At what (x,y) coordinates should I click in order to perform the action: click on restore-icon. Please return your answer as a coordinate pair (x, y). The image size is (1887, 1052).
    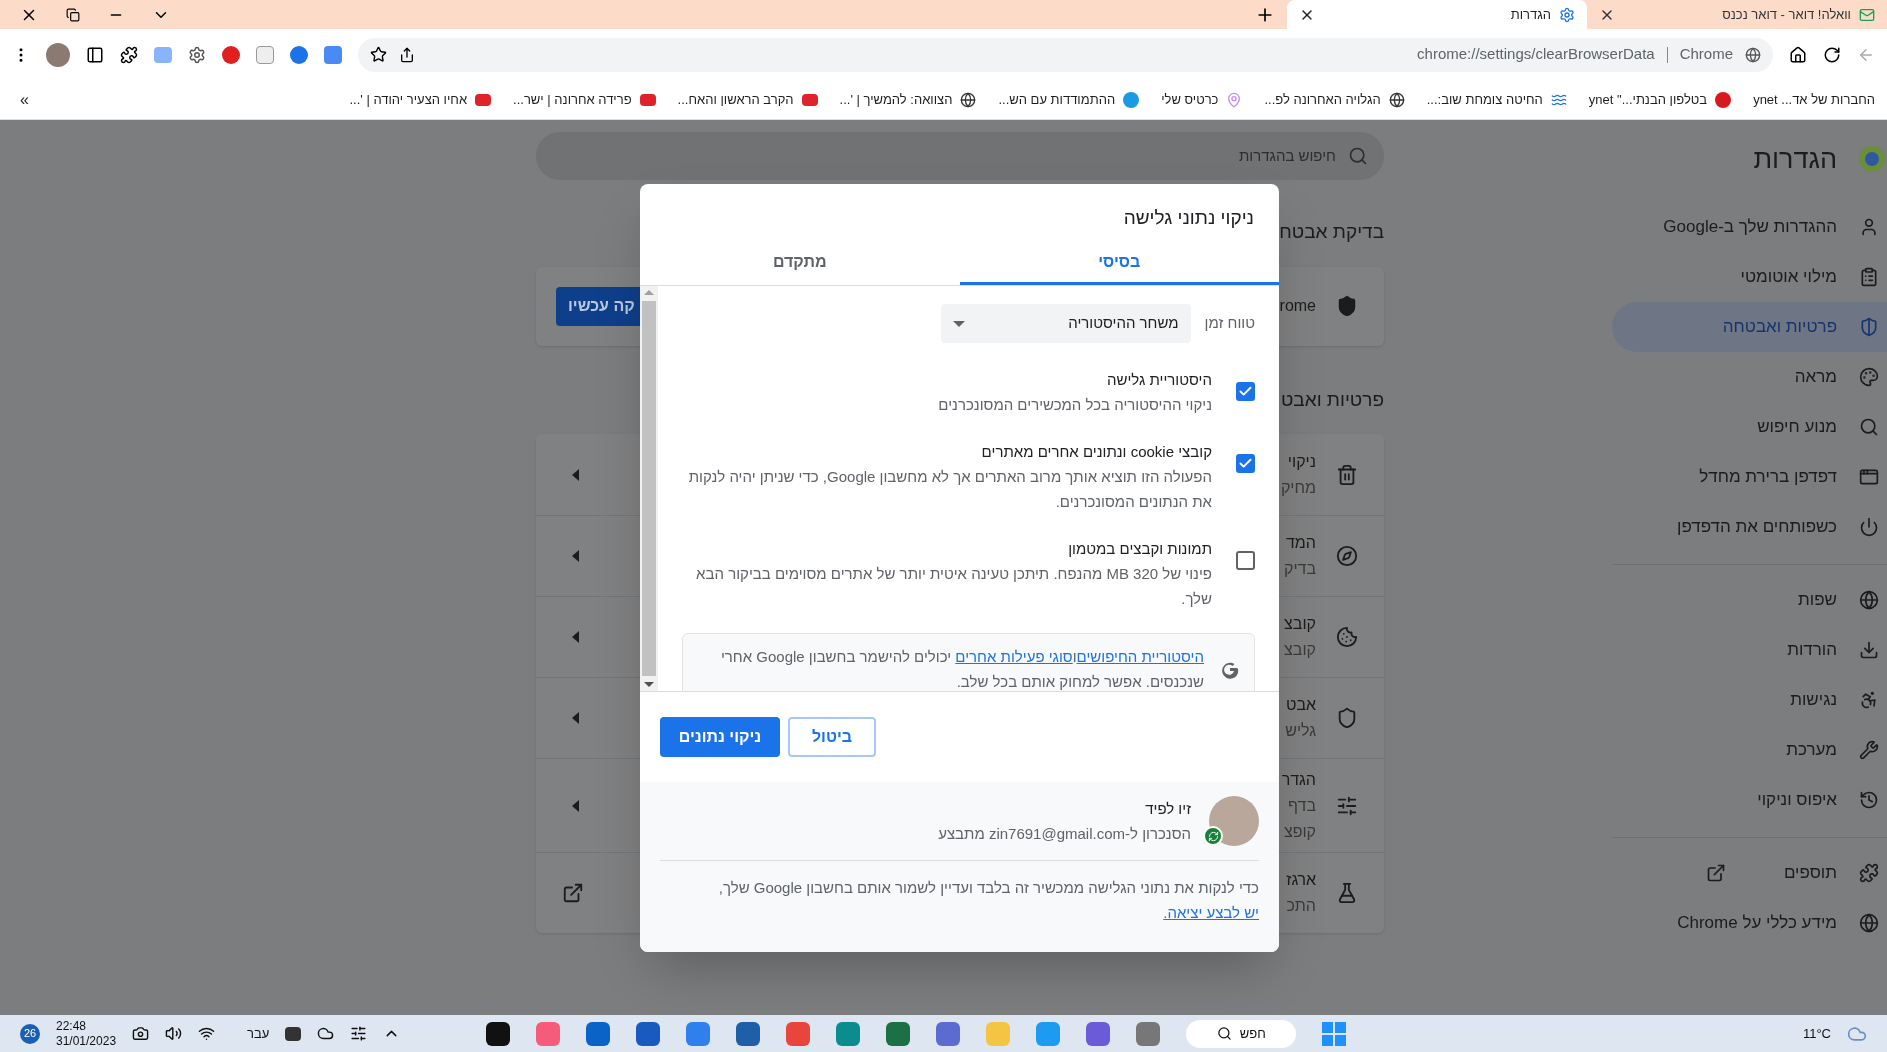
    Looking at the image, I should click on (73, 14).